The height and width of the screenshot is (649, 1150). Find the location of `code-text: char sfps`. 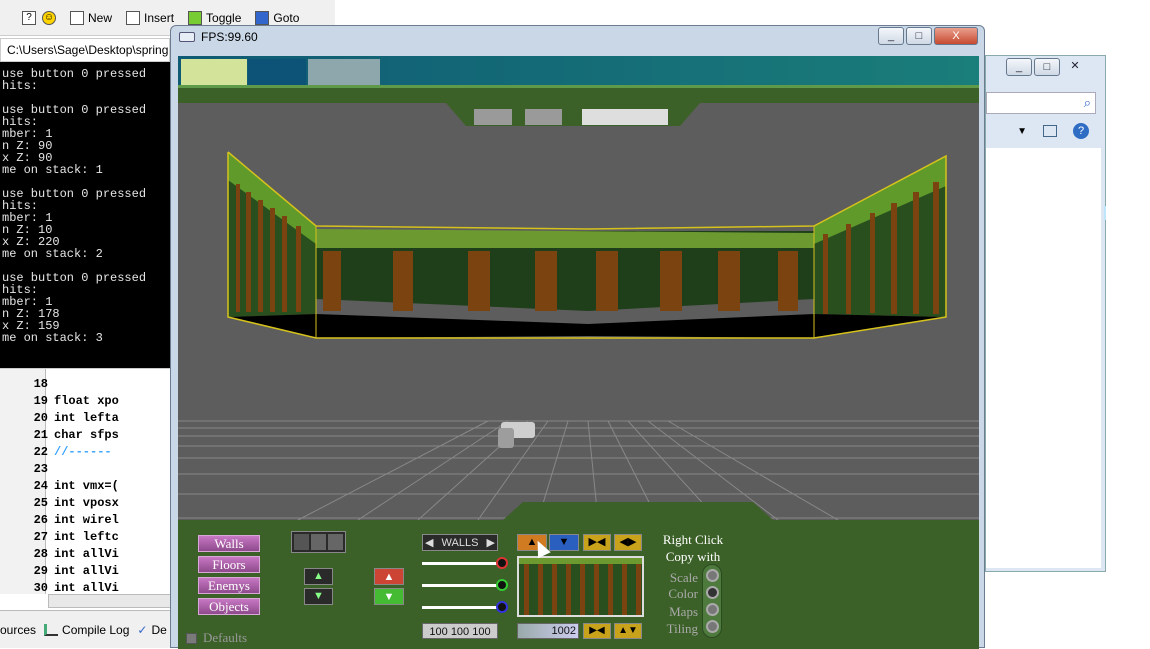

code-text: char sfps is located at coordinates (86, 435).